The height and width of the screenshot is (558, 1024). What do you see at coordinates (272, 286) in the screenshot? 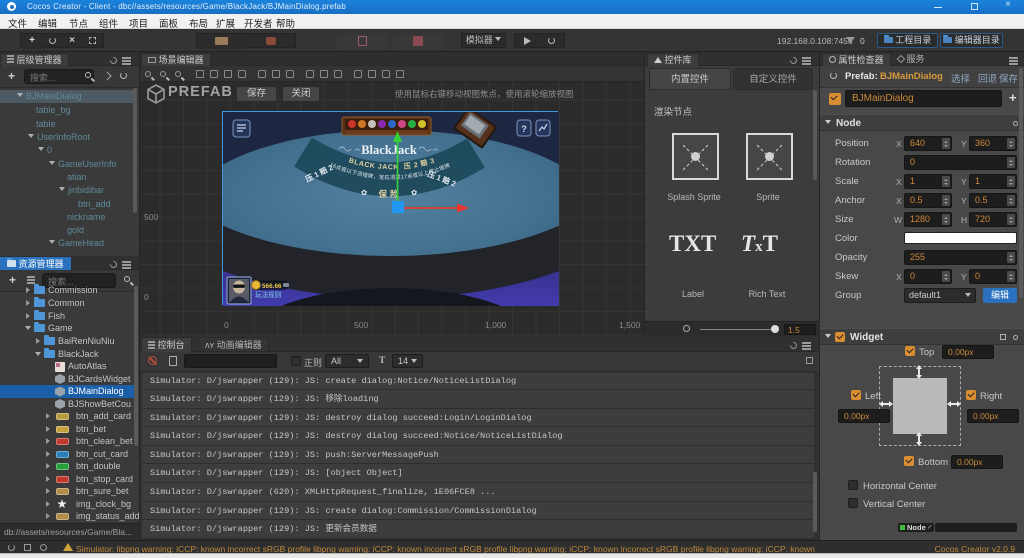
I see `svg-text: 566.66` at bounding box center [272, 286].